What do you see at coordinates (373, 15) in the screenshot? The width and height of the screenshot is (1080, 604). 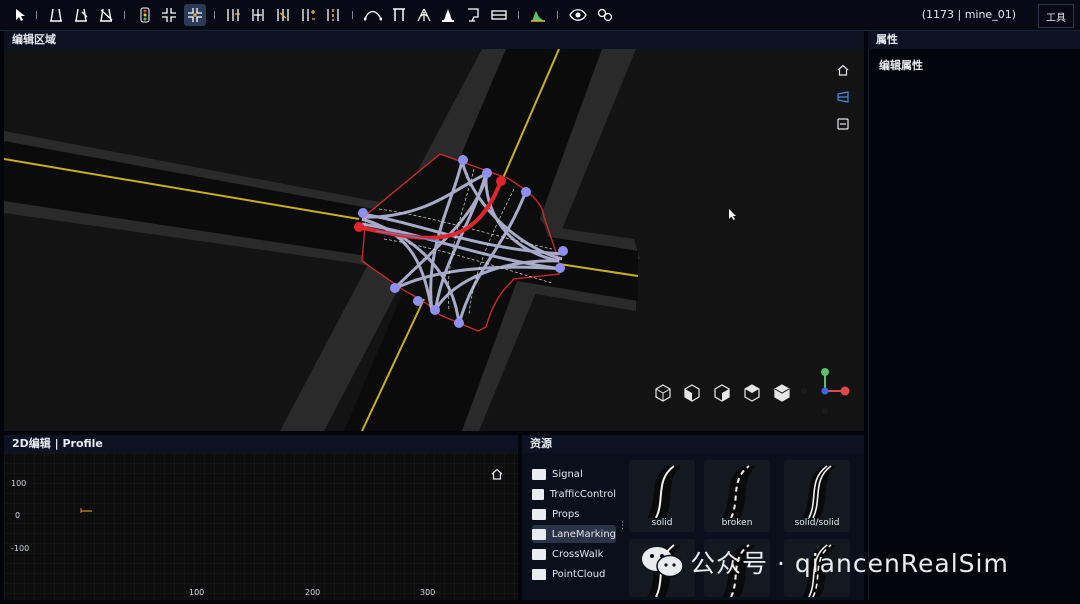 I see `curve-icon` at bounding box center [373, 15].